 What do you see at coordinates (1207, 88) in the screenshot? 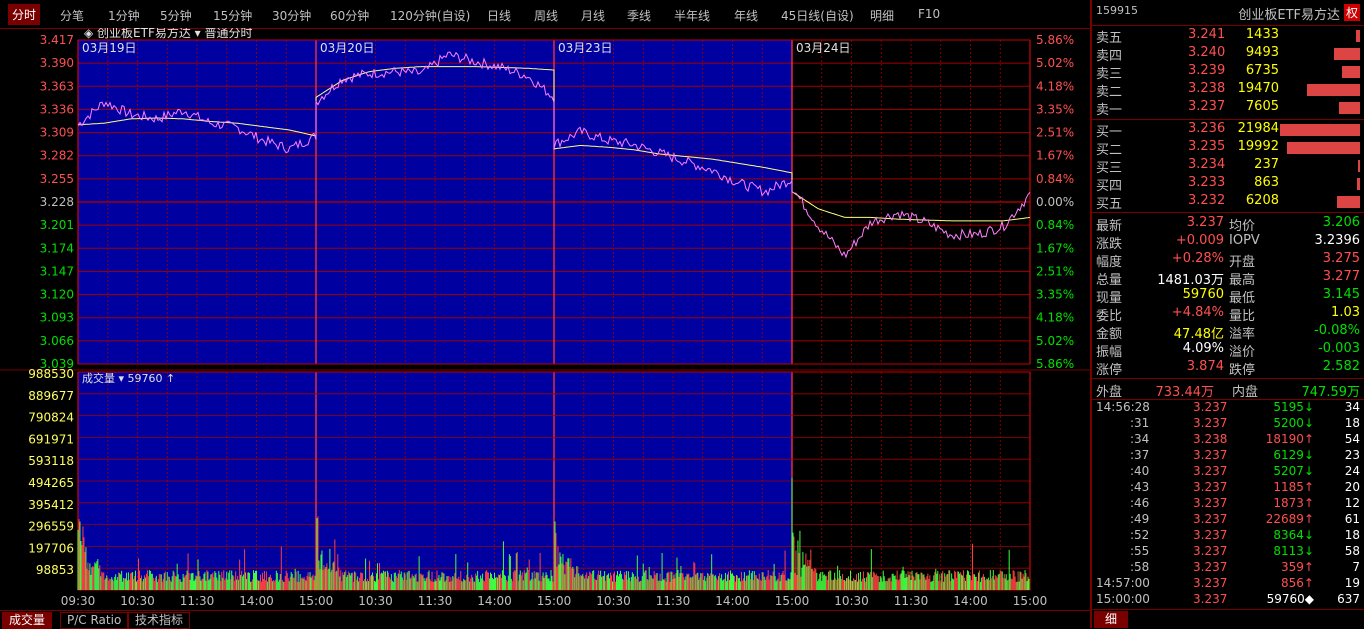
I see `ask-price: 3.238` at bounding box center [1207, 88].